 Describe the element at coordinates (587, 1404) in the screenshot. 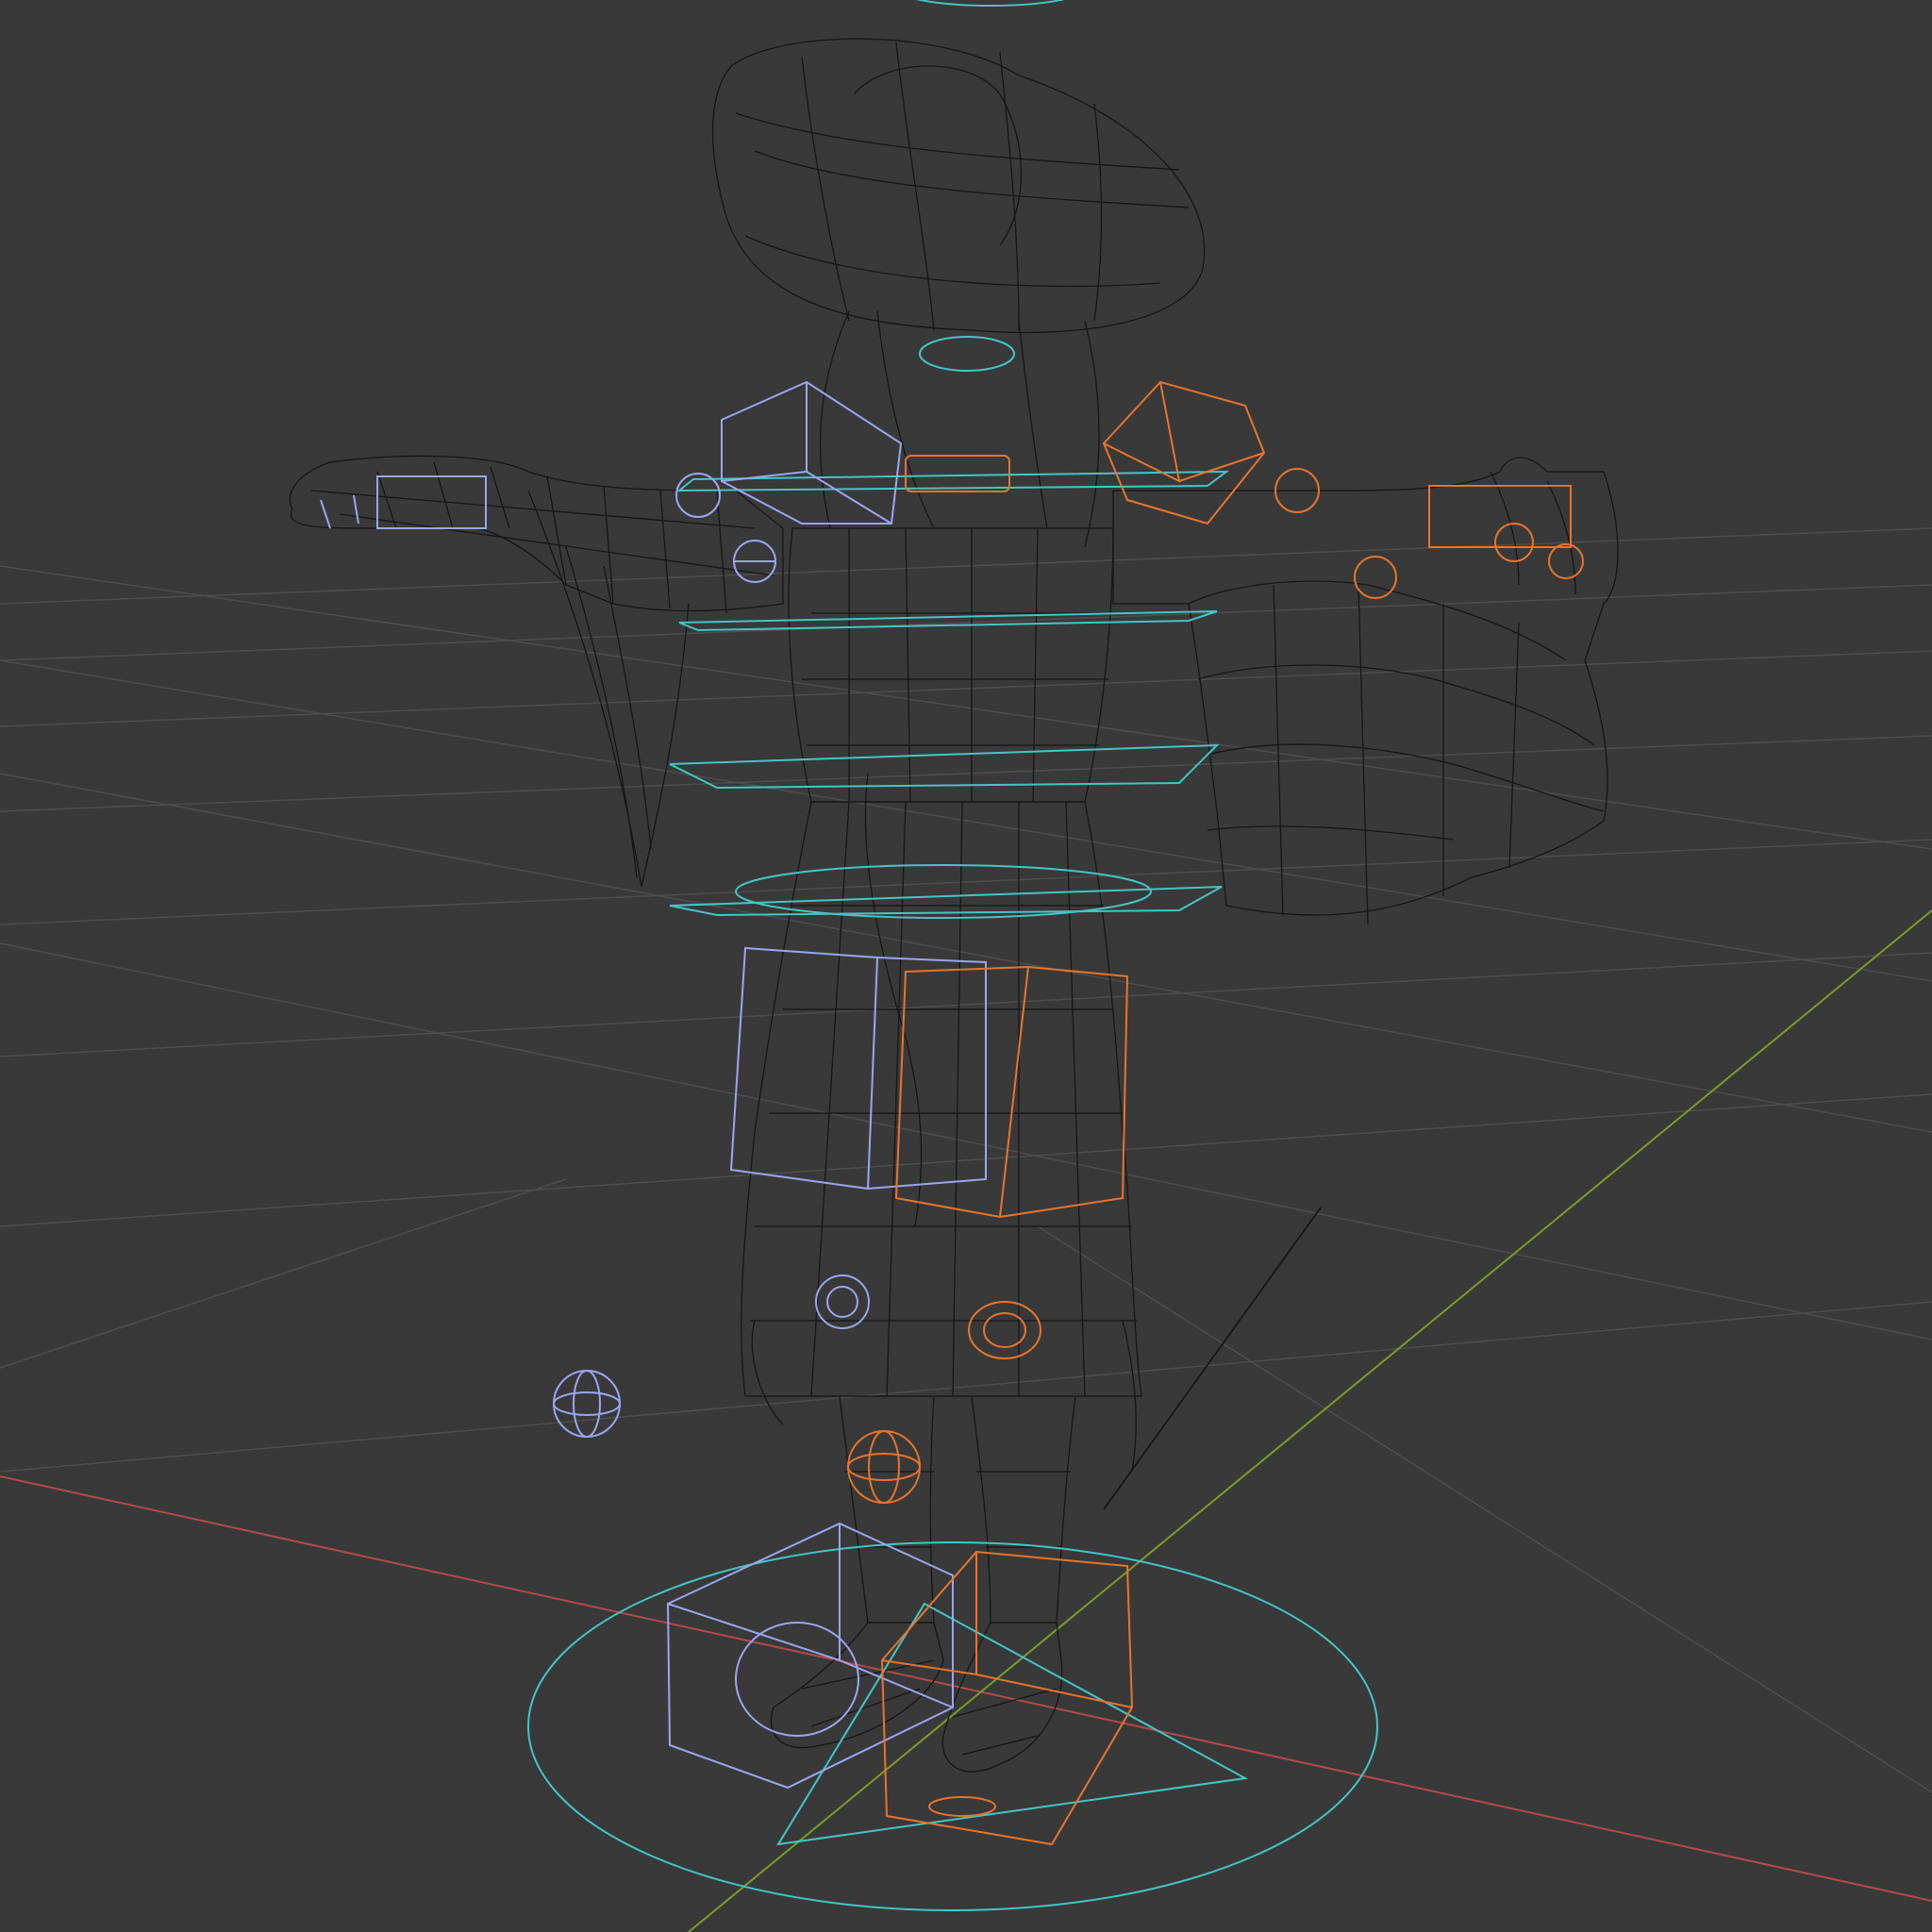

I see `pole-l-control` at that location.